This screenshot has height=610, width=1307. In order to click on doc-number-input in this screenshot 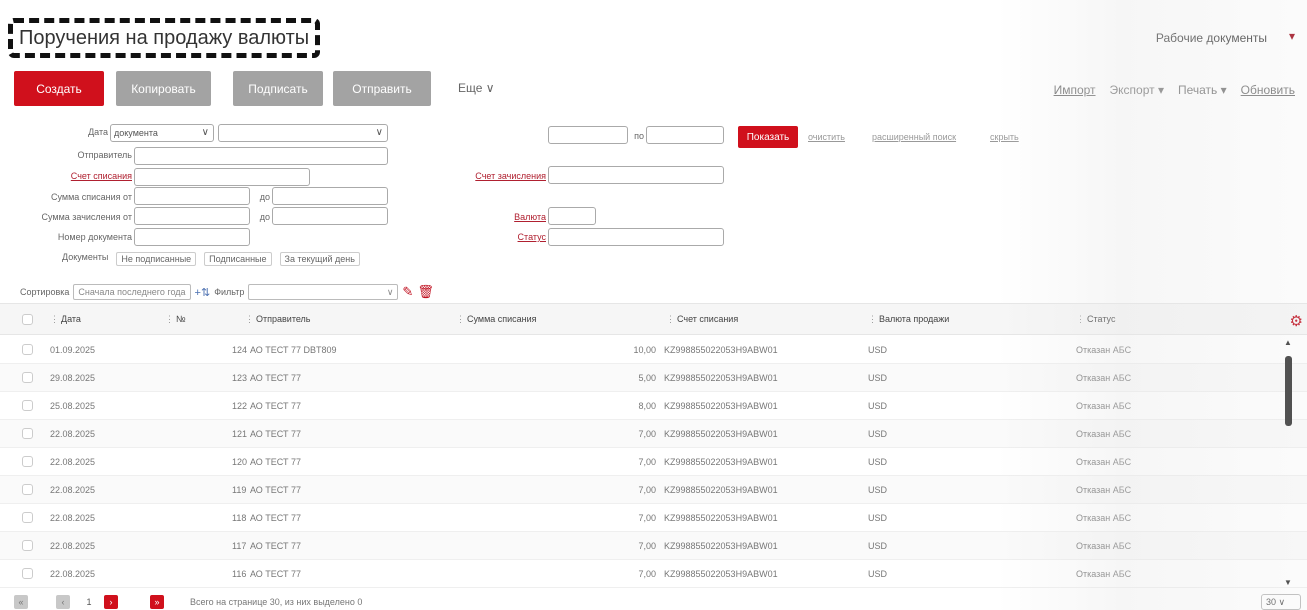, I will do `click(192, 237)`.